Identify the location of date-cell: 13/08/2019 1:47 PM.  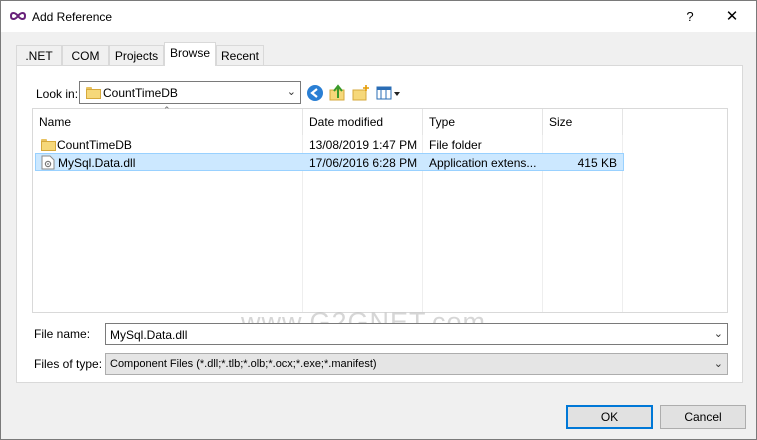
(363, 145).